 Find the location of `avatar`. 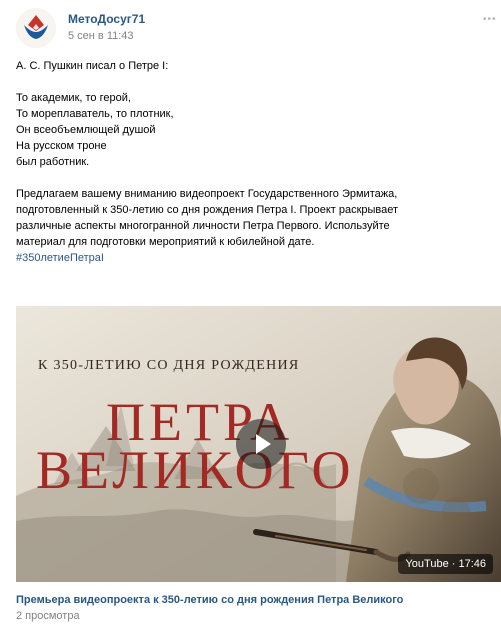

avatar is located at coordinates (36, 28).